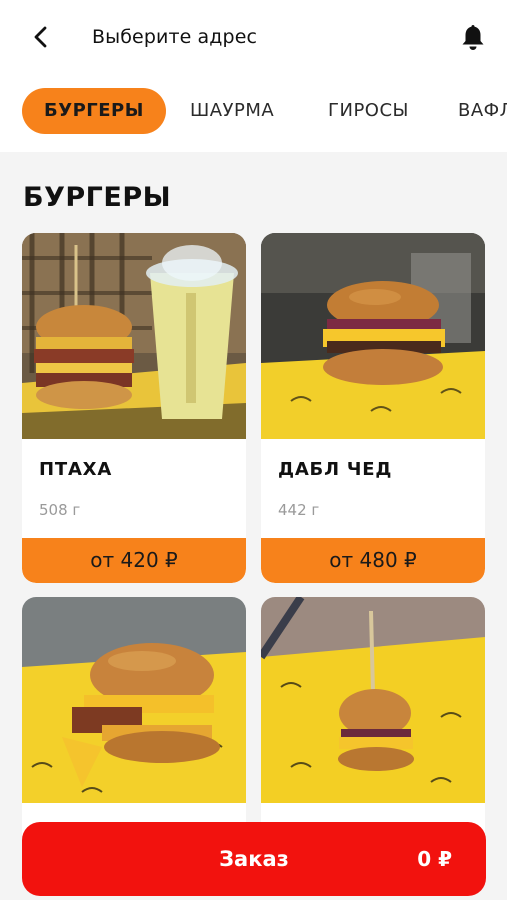 This screenshot has width=507, height=900. I want to click on tab-gyros: ГИРОСЫ, so click(368, 111).